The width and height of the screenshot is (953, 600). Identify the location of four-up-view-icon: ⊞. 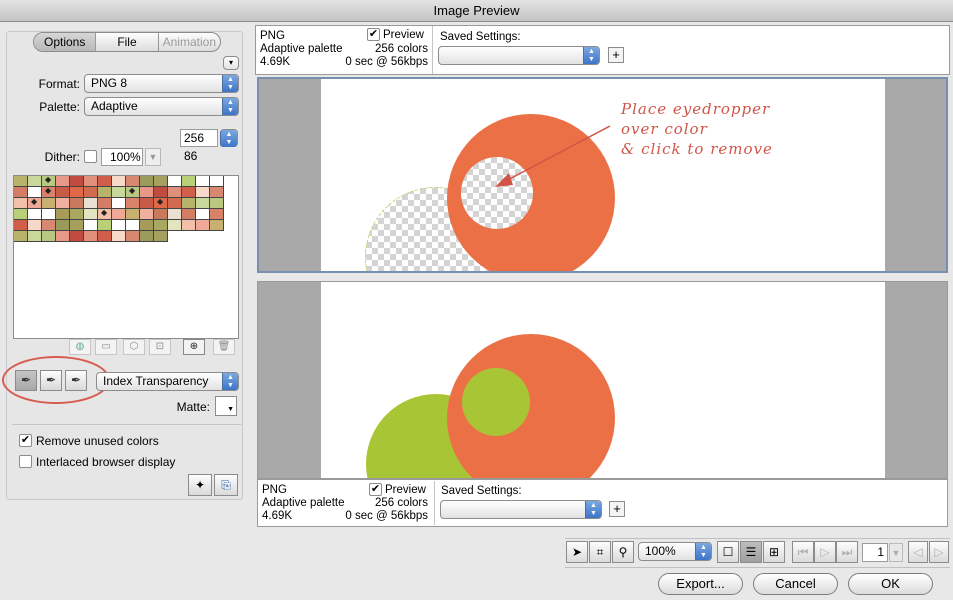
(774, 552).